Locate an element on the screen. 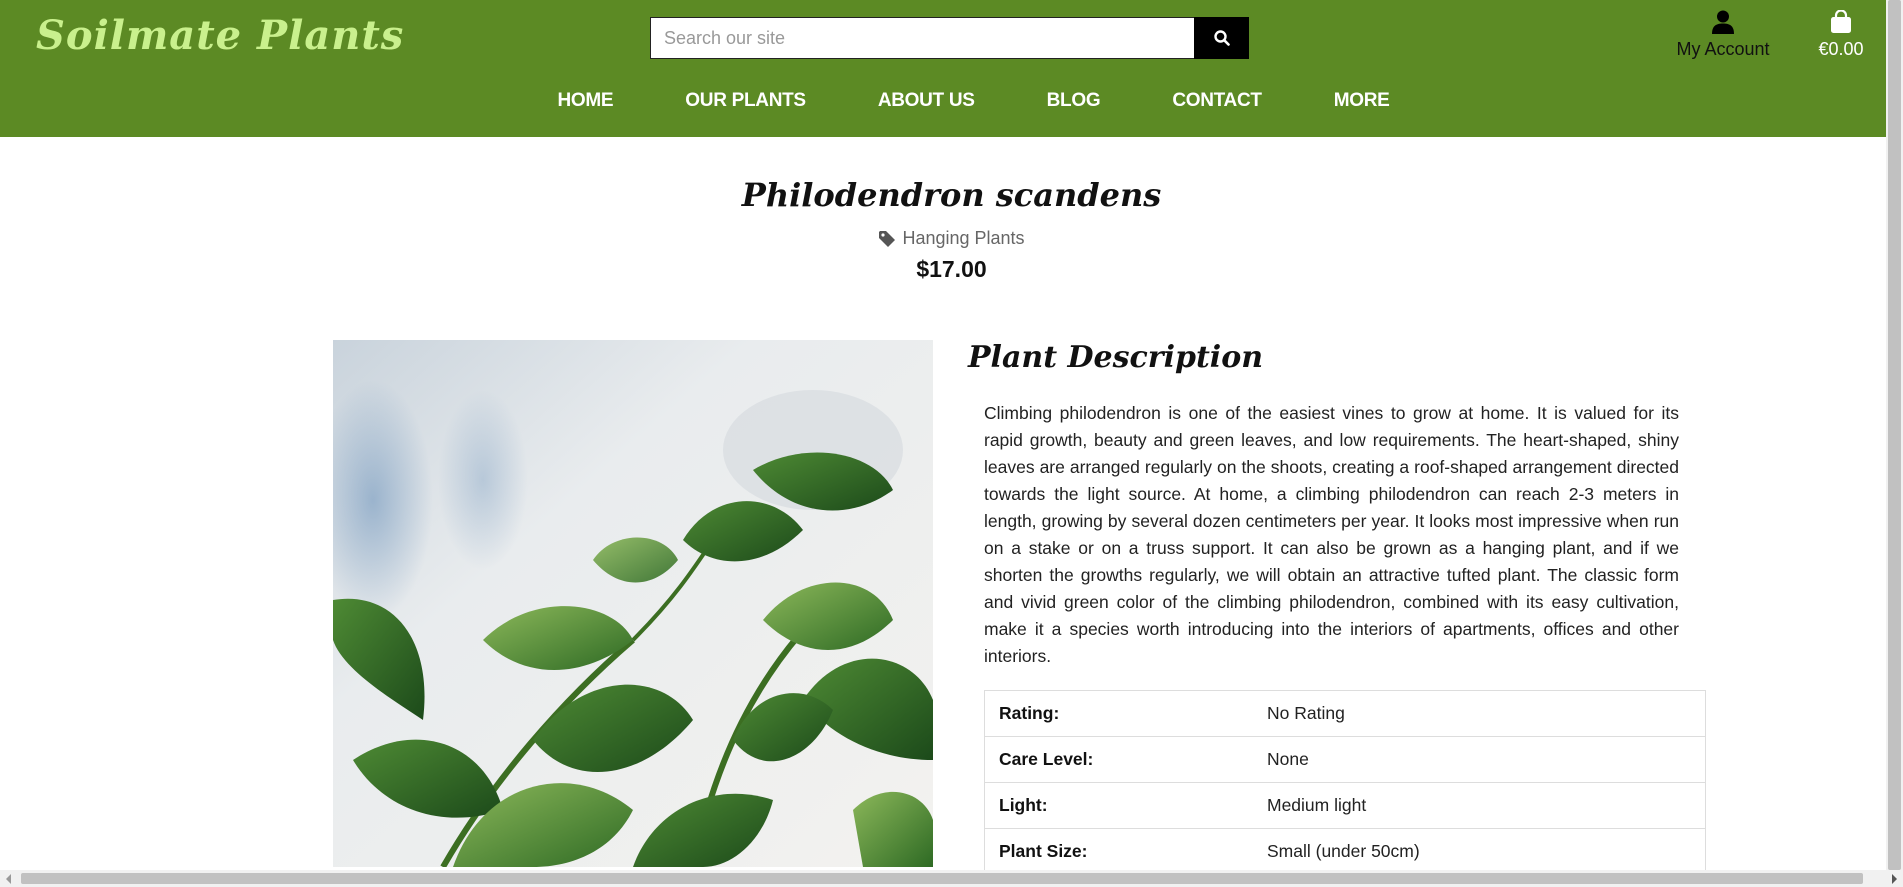 The width and height of the screenshot is (1903, 887). shopping-bag-icon is located at coordinates (1841, 21).